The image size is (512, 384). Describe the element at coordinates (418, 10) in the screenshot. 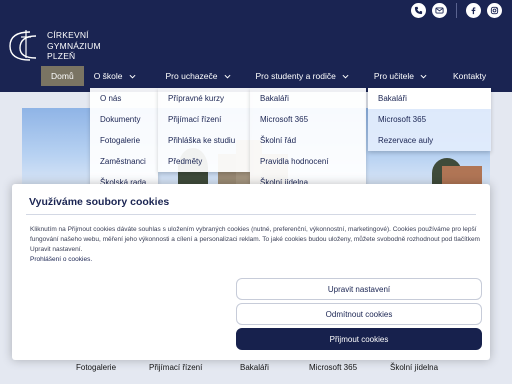

I see `phone-icon` at that location.